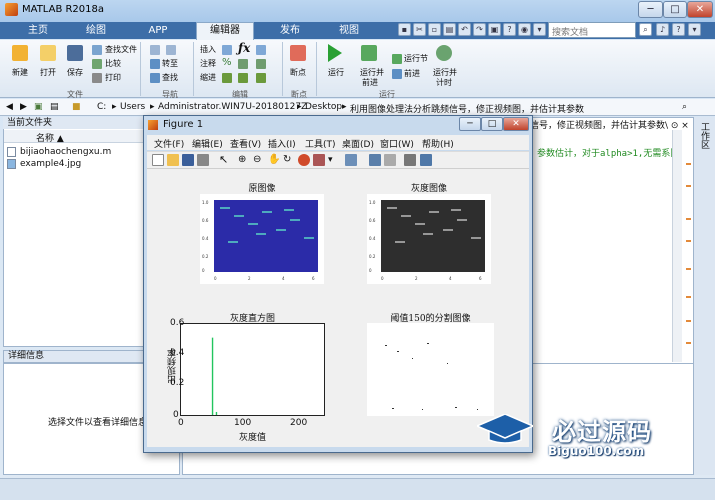  What do you see at coordinates (704, 135) in the screenshot?
I see `workspace-label: 工作区` at bounding box center [704, 135].